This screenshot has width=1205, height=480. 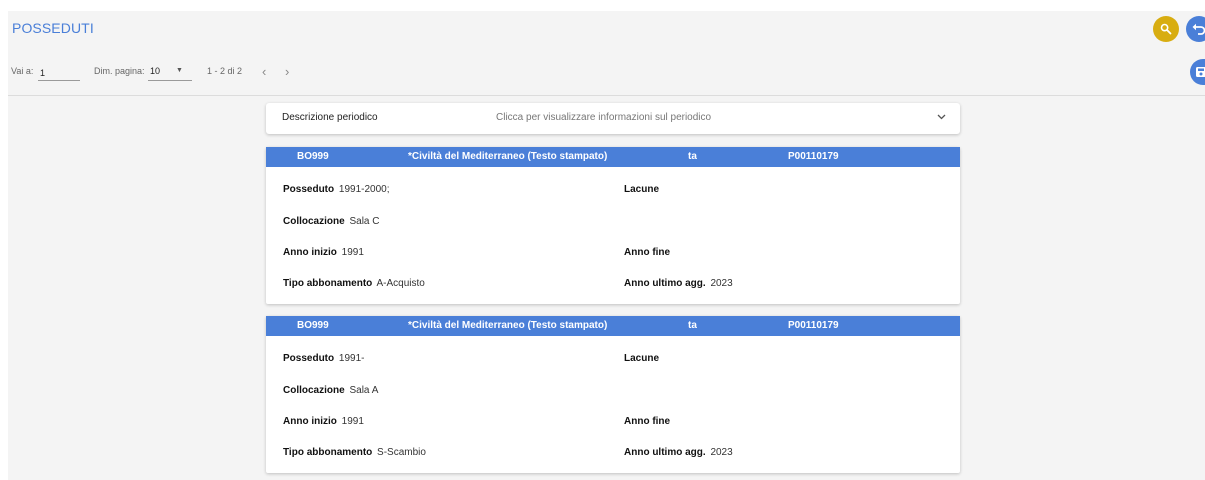 I want to click on posseduto-field: Posseduto 1991-2000;, so click(x=336, y=189).